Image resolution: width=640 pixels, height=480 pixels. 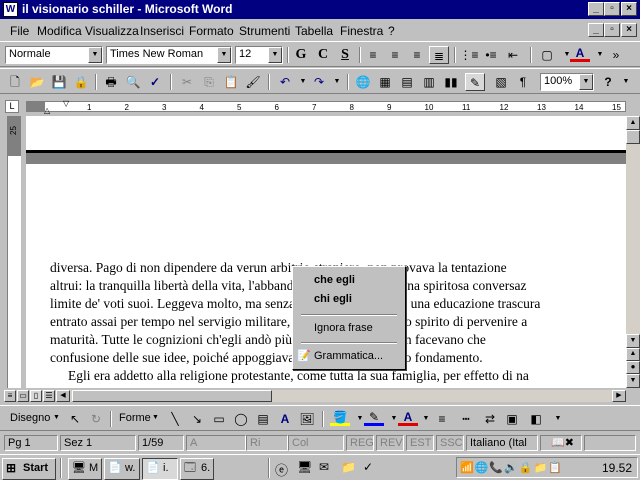 What do you see at coordinates (209, 82) in the screenshot?
I see `copy-icon: ⎘` at bounding box center [209, 82].